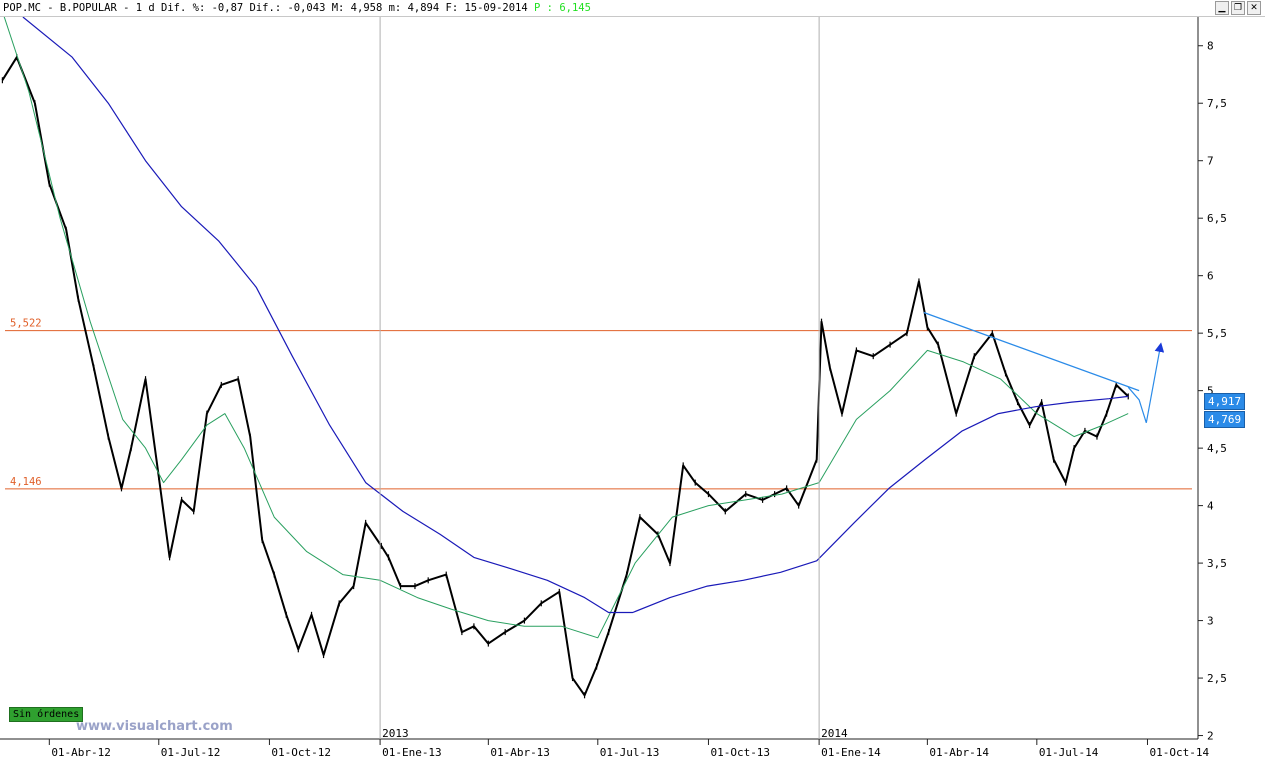 The width and height of the screenshot is (1265, 763). Describe the element at coordinates (1238, 8) in the screenshot. I see `restore-icon: ❐` at that location.